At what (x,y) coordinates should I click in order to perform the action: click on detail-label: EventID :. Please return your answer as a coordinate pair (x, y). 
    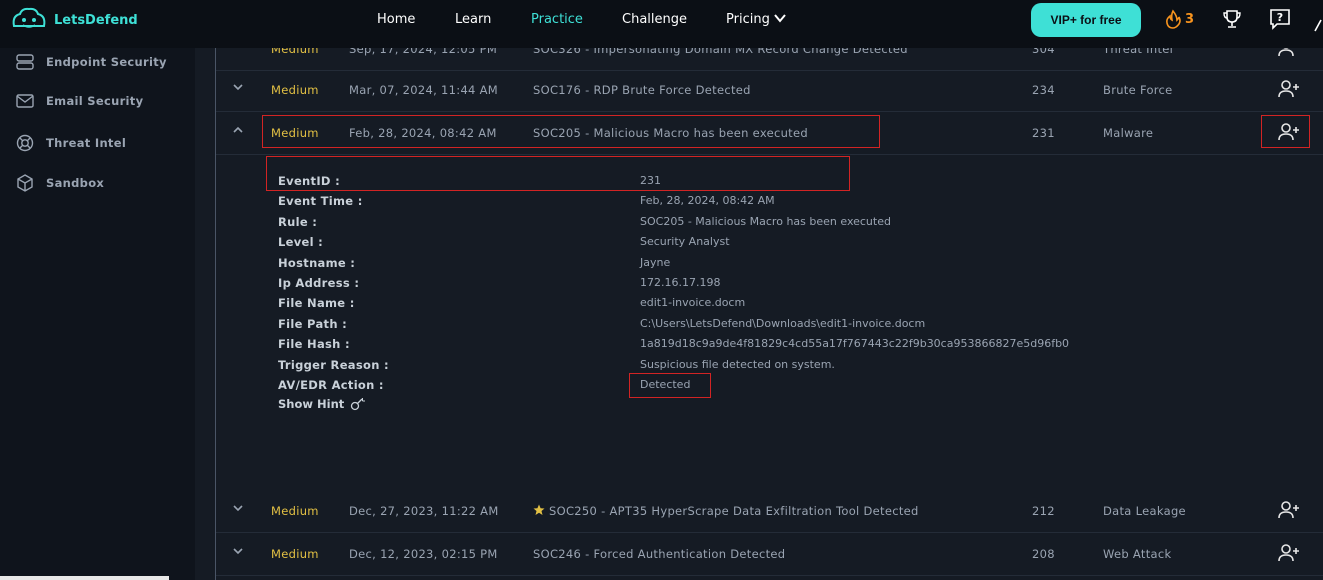
    Looking at the image, I should click on (309, 181).